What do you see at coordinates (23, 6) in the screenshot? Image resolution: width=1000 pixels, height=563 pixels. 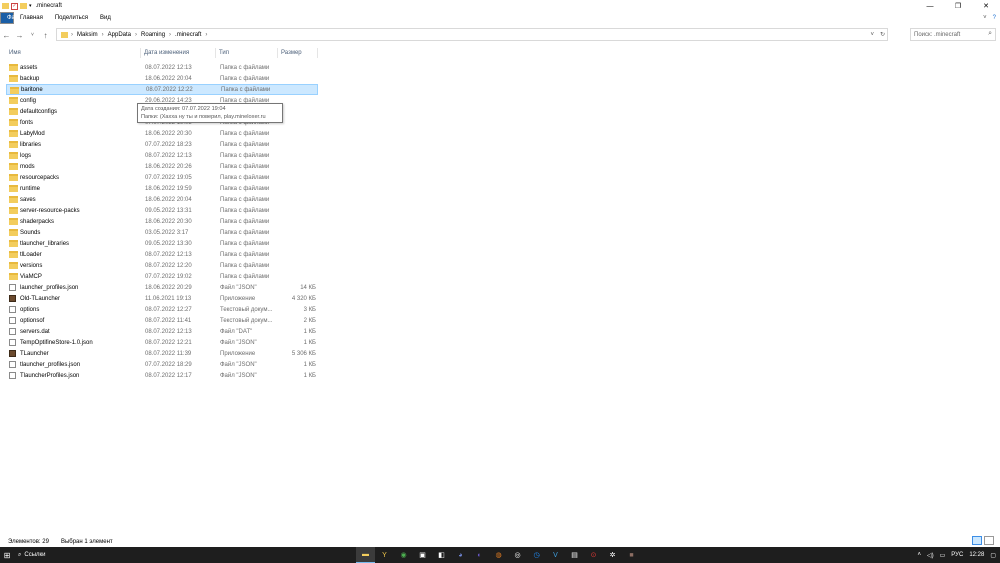 I see `new-folder-icon` at bounding box center [23, 6].